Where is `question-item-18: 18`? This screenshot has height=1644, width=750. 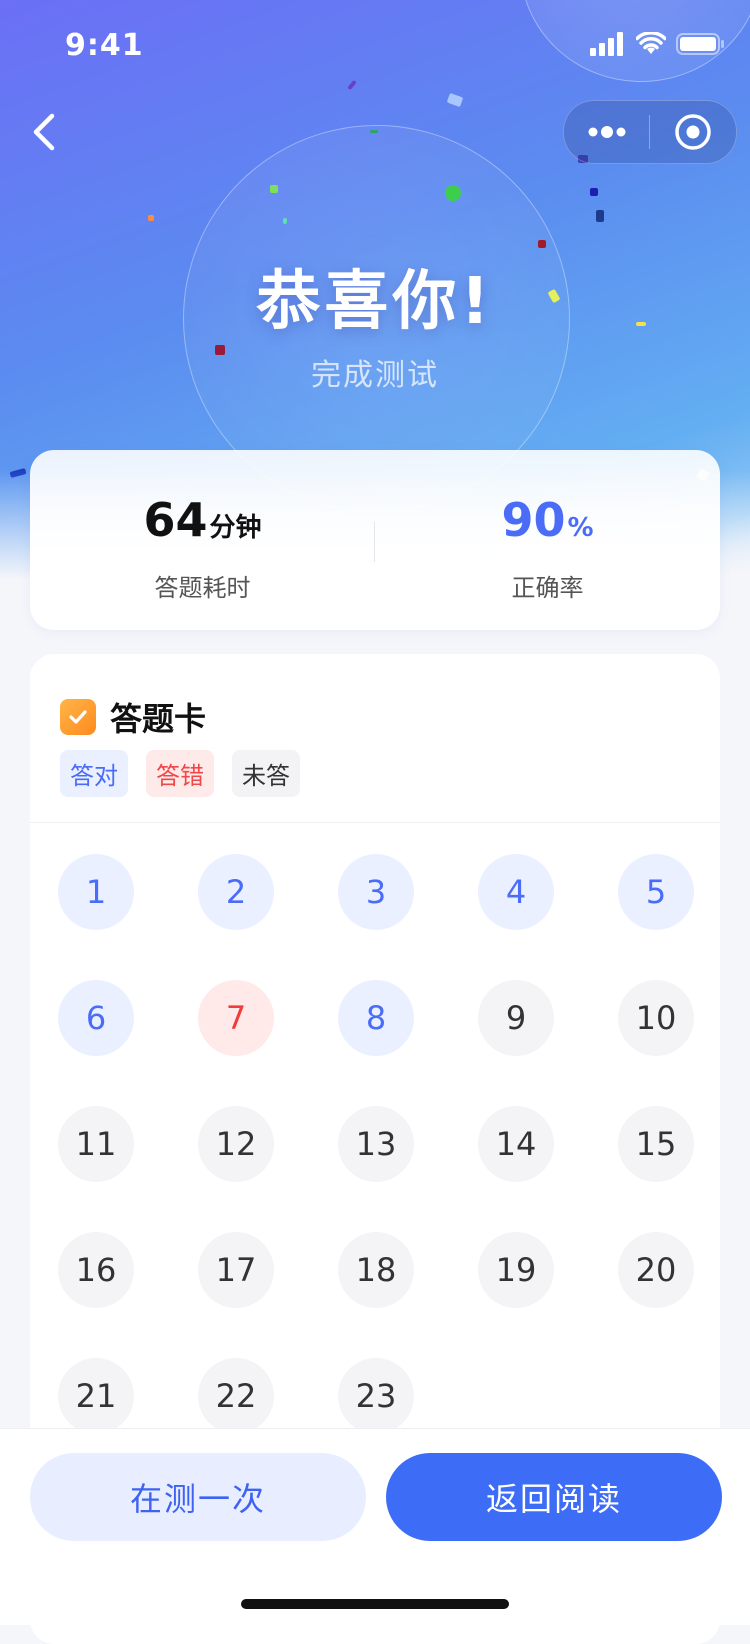 question-item-18: 18 is located at coordinates (376, 1270).